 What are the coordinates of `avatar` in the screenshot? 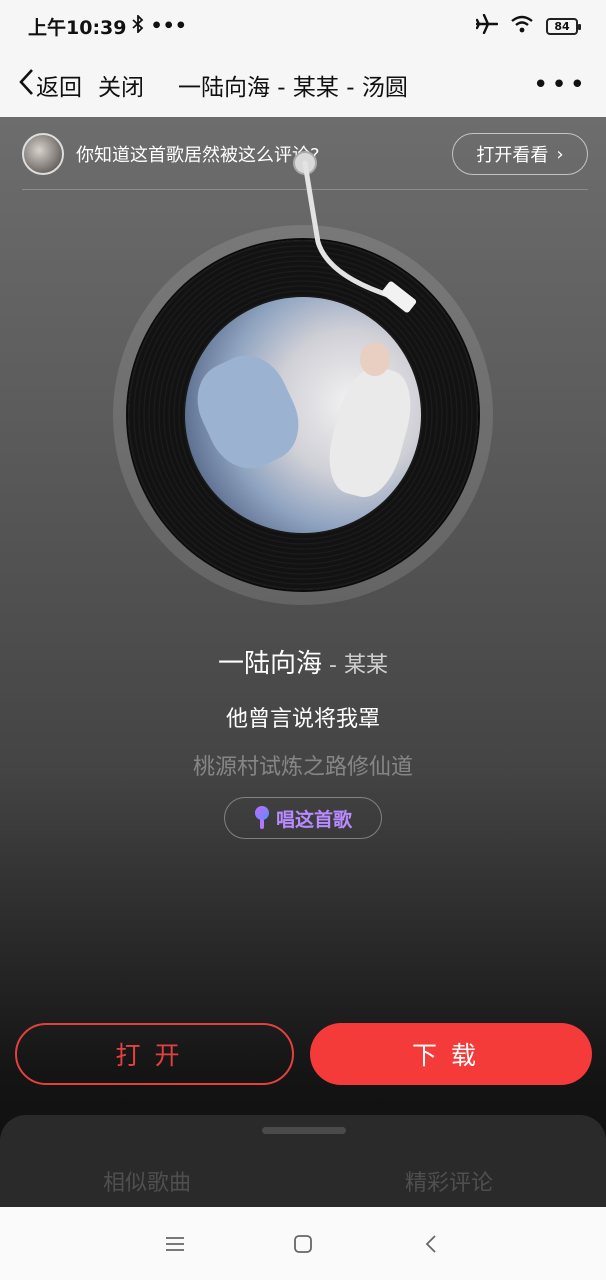 It's located at (43, 154).